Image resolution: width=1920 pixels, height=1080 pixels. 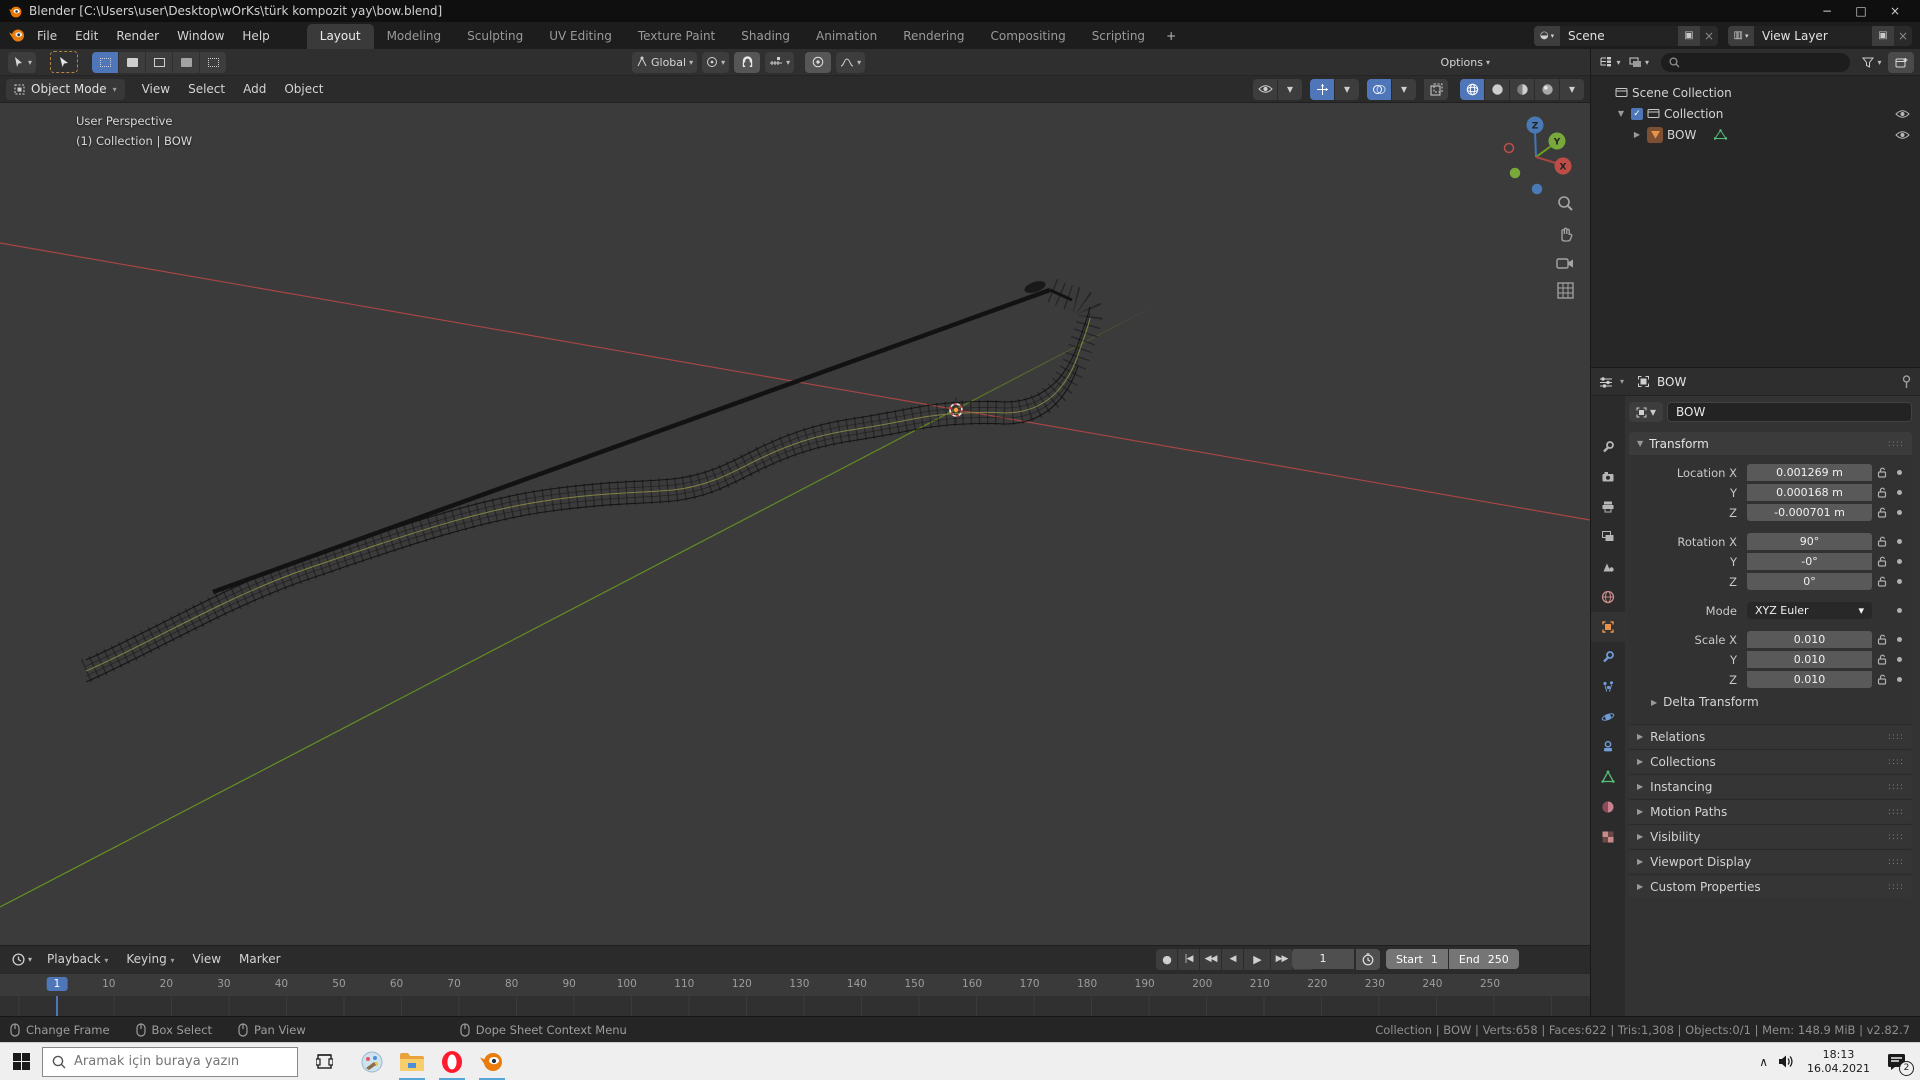 I want to click on timeline-editor-type-dropdown: ▾, so click(x=22, y=959).